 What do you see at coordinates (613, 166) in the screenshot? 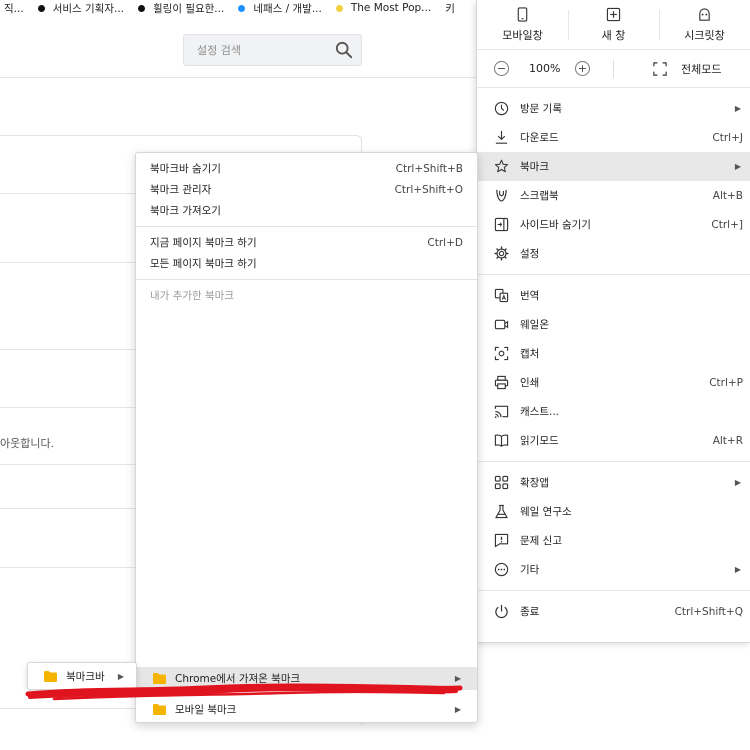
I see `menu-item-bookmarks: 북마크 ▶` at bounding box center [613, 166].